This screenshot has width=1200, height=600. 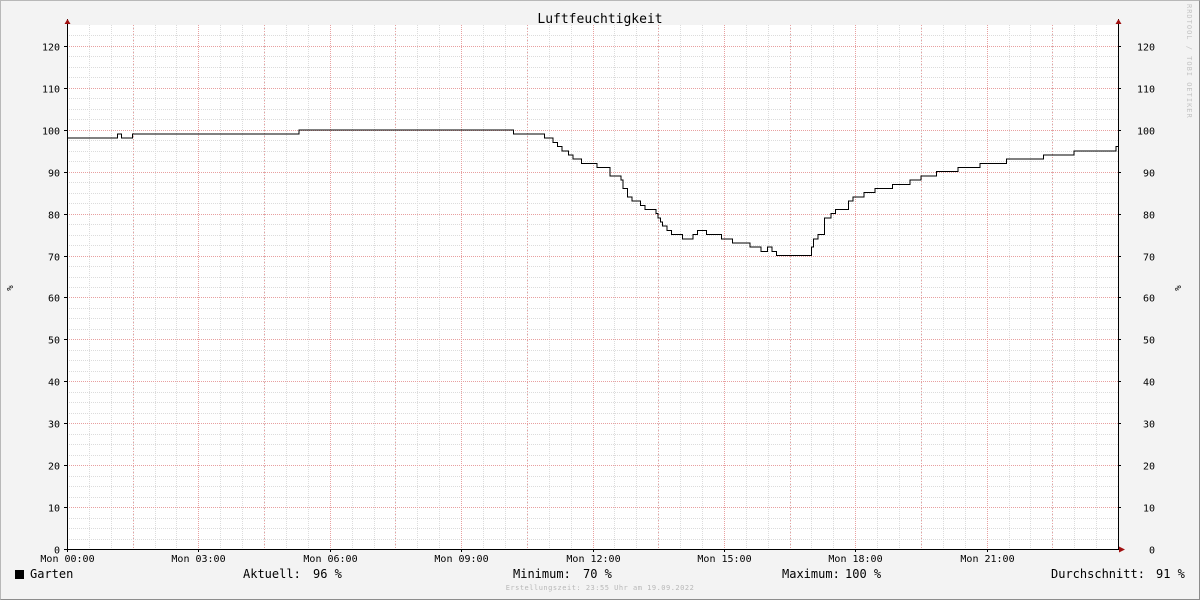 What do you see at coordinates (987, 559) in the screenshot?
I see `x-tick-label: Mon 21:00` at bounding box center [987, 559].